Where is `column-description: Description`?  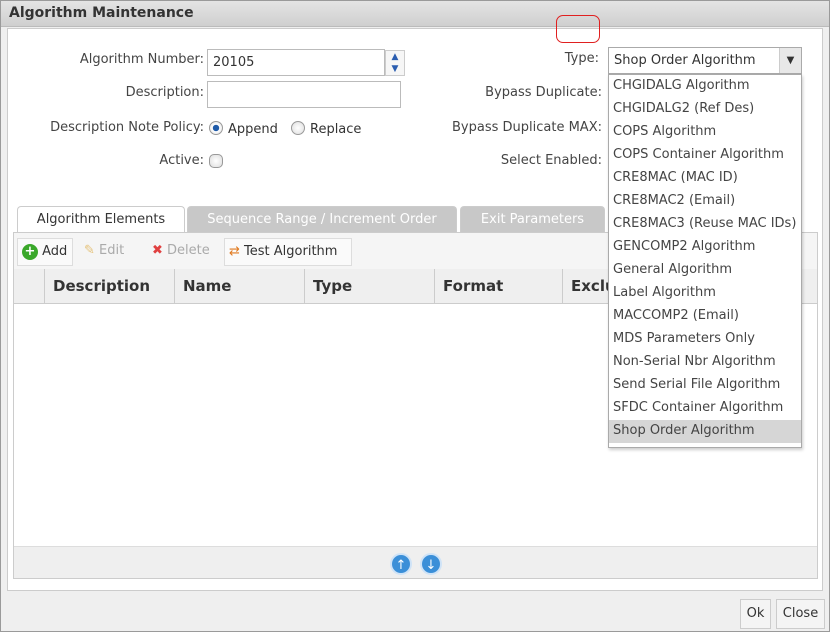 column-description: Description is located at coordinates (109, 286).